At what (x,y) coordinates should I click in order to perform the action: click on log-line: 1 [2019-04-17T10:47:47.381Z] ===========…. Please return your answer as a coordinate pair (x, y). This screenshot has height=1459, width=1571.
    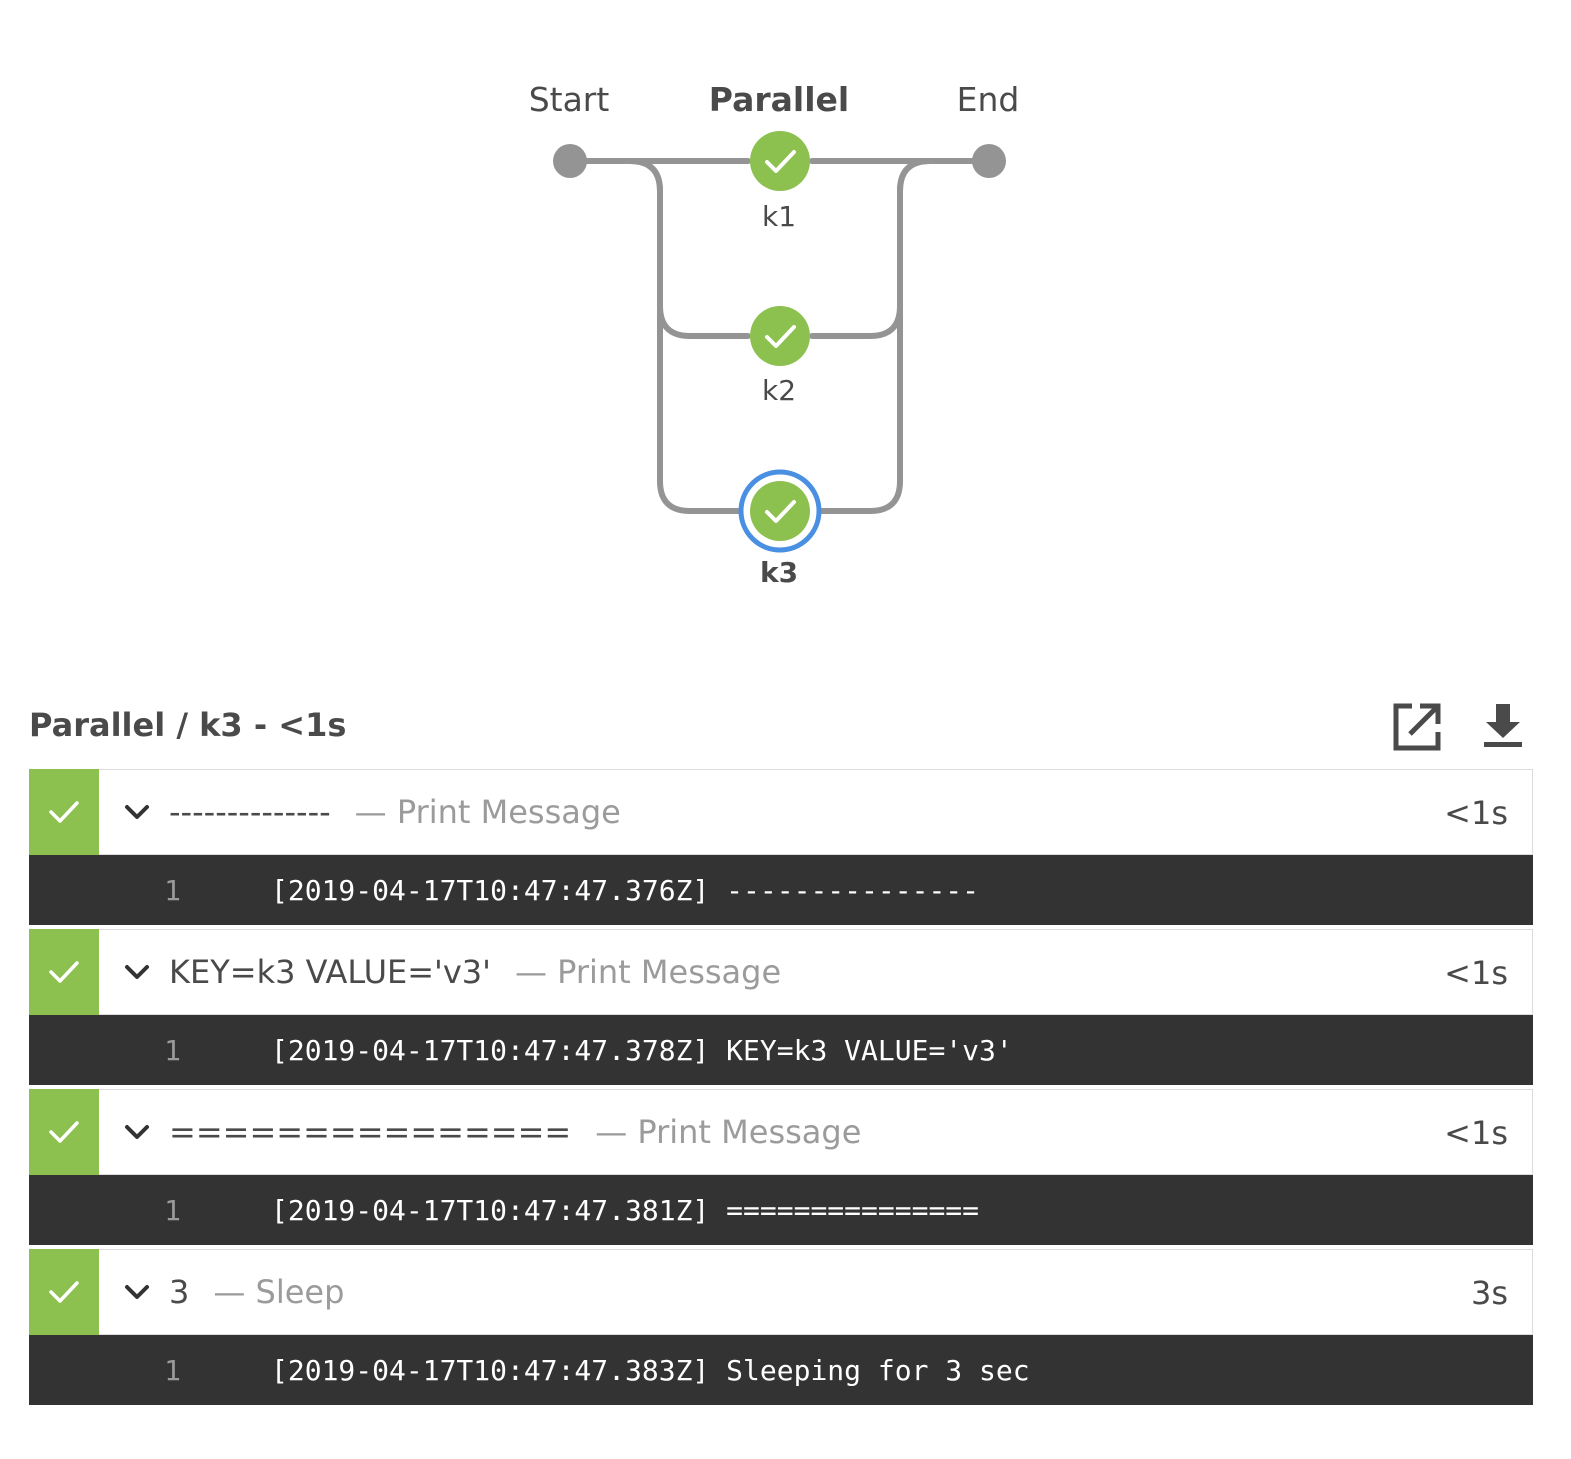
    Looking at the image, I should click on (781, 1210).